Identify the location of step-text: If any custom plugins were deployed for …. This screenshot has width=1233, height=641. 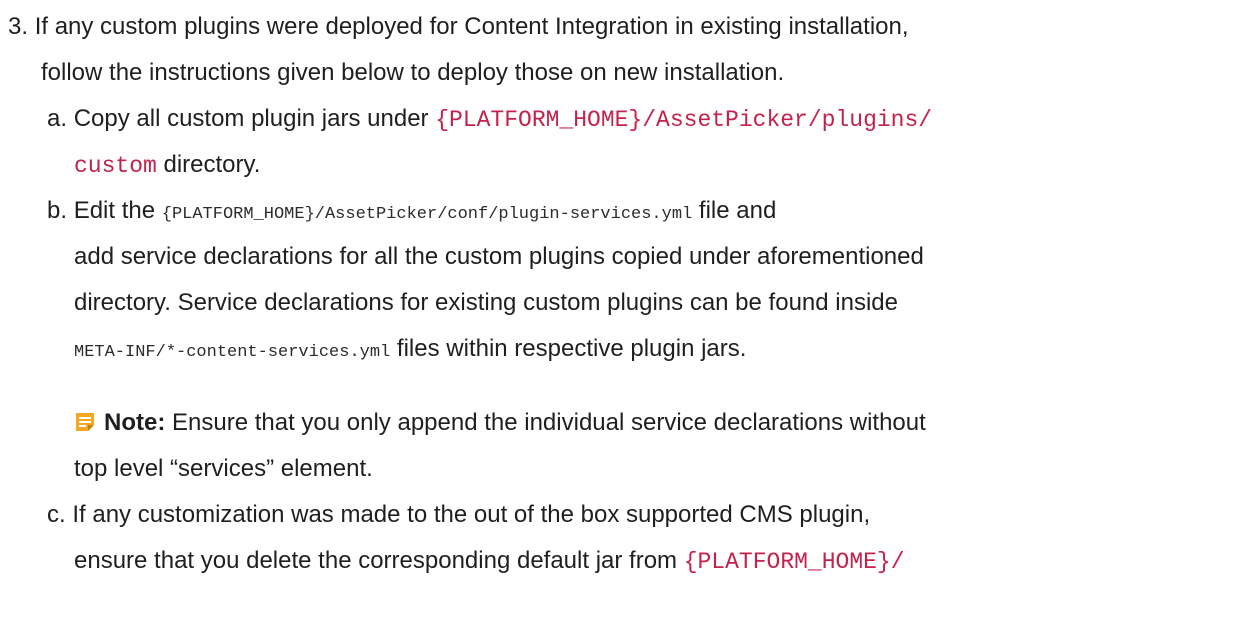
(471, 26).